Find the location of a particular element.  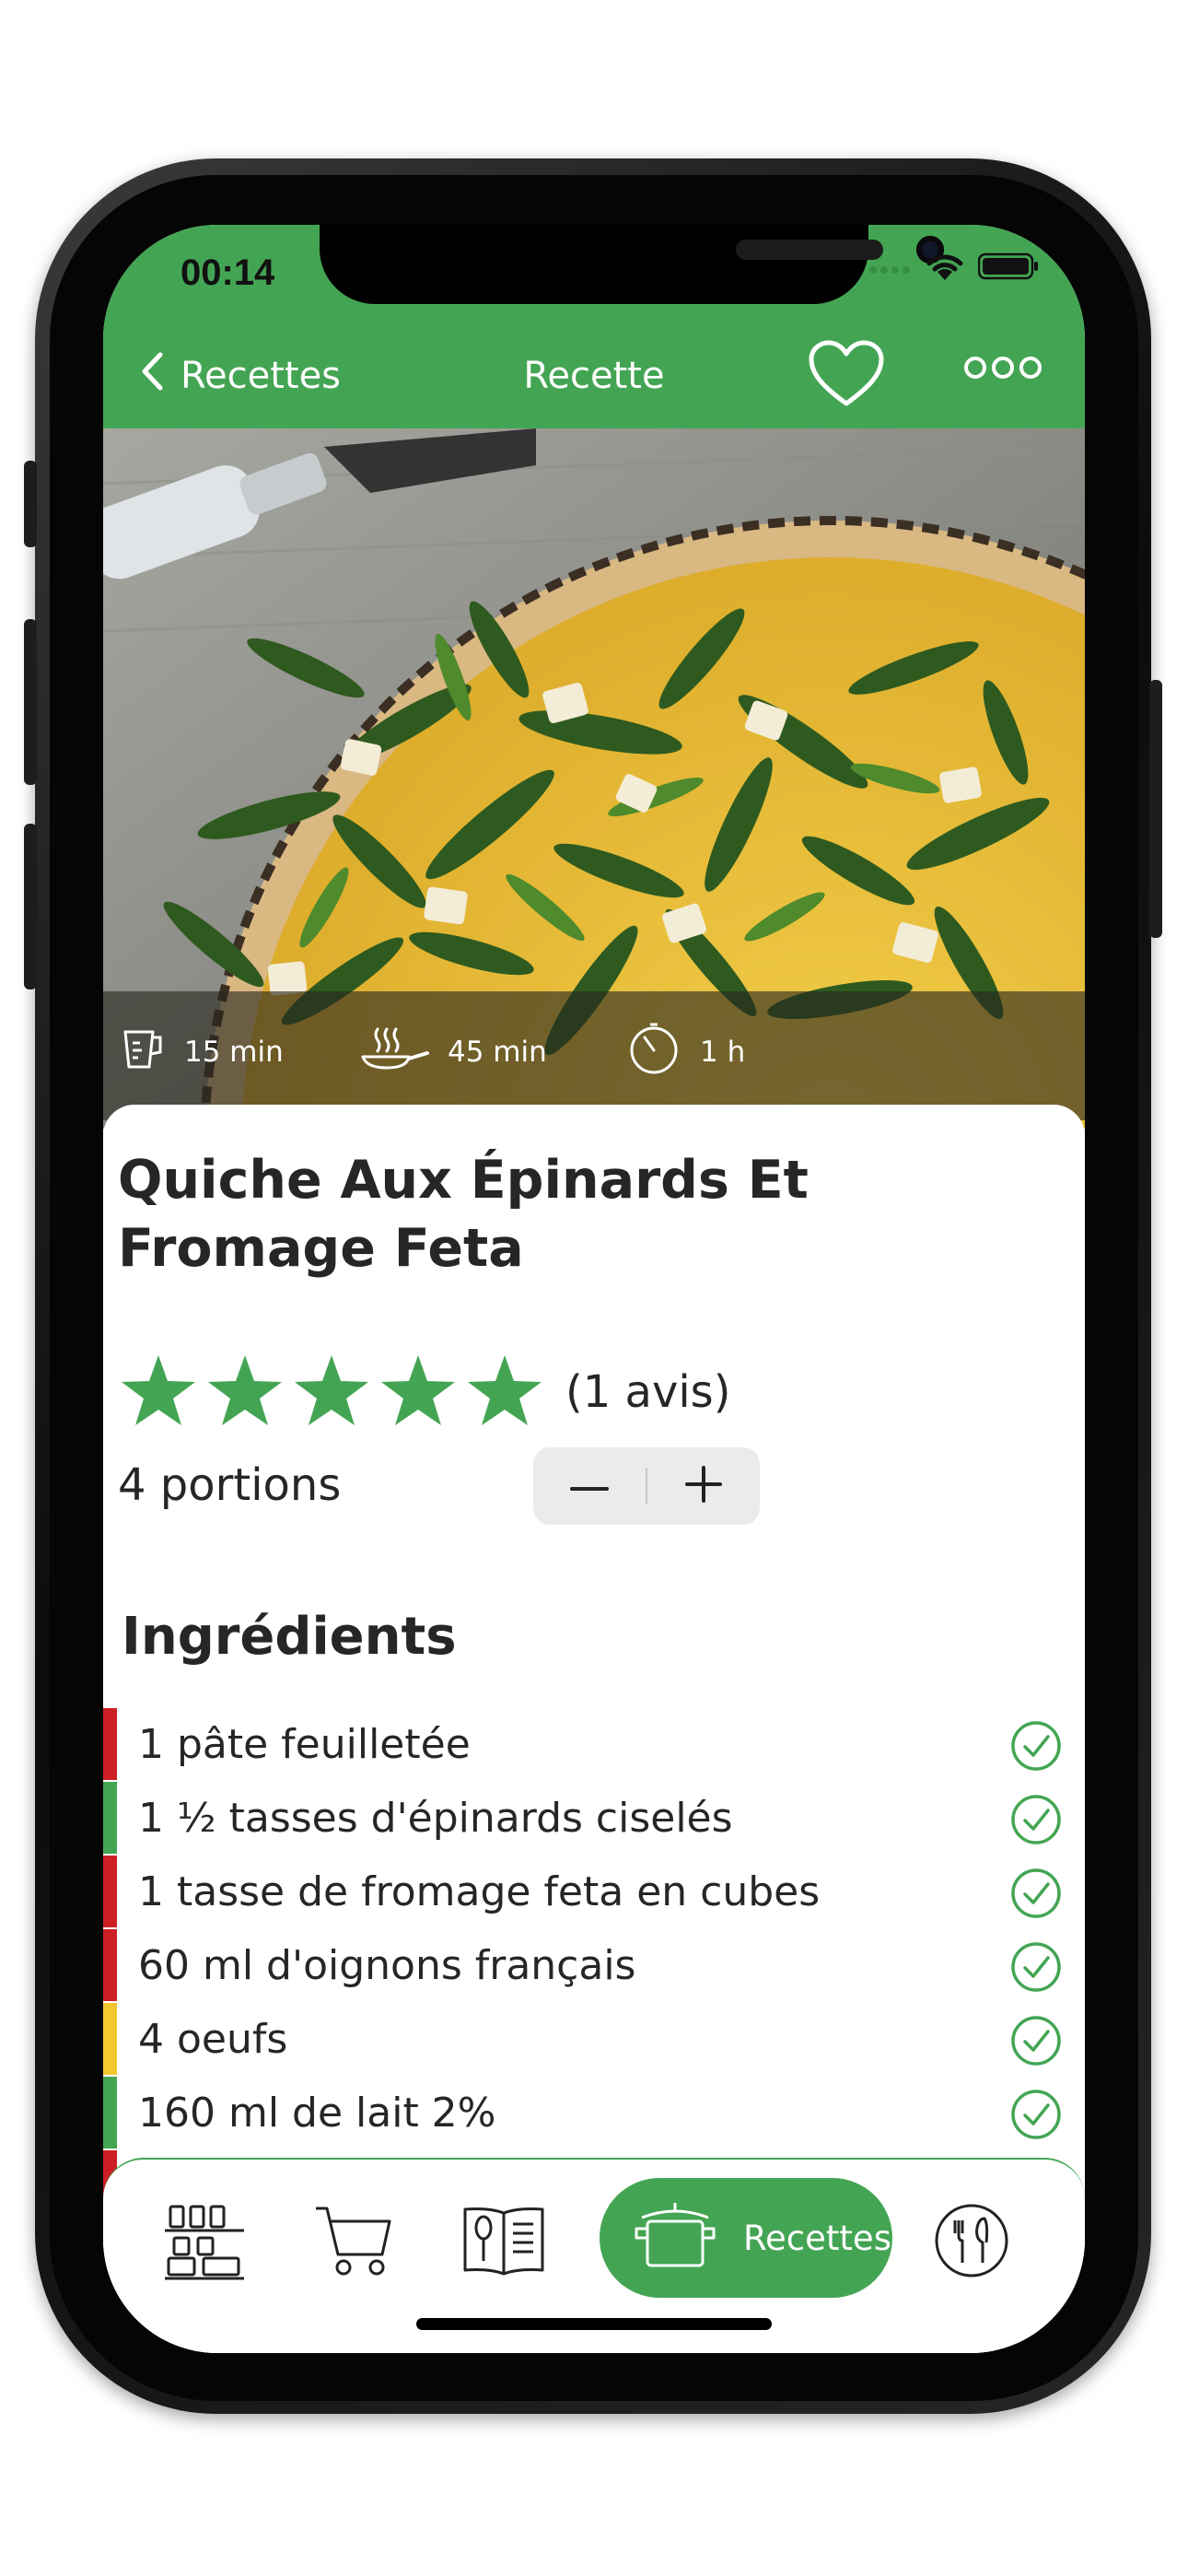

plus-icon is located at coordinates (703, 1486).